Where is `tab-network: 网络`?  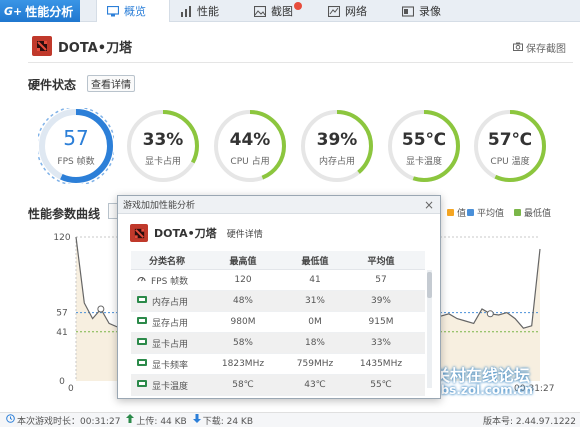 tab-network: 网络 is located at coordinates (355, 11).